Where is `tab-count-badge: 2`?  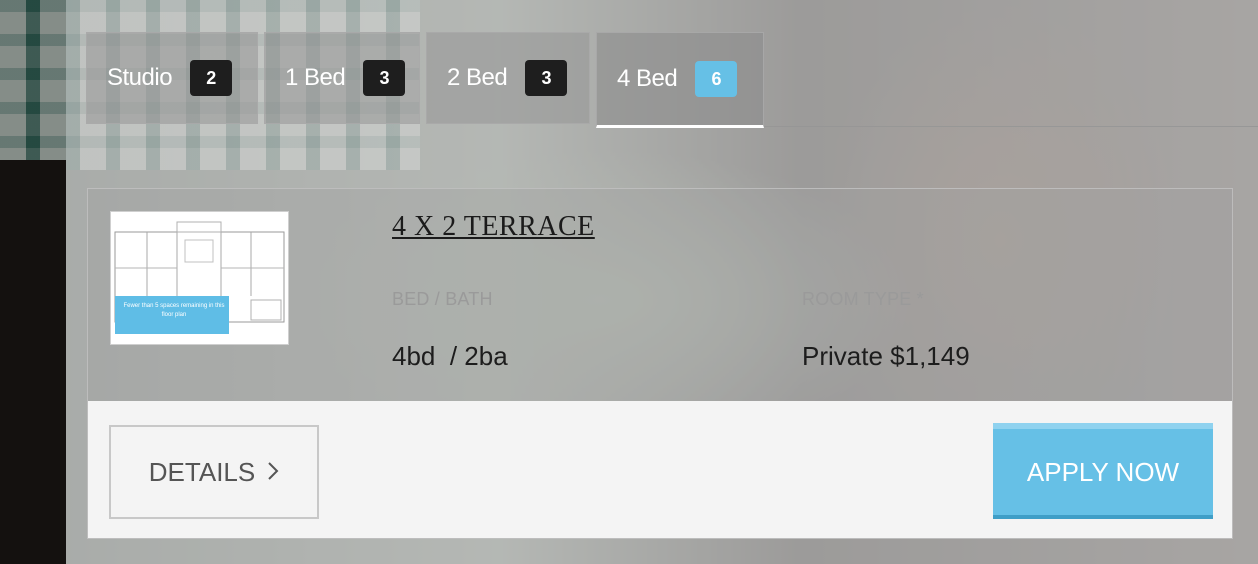
tab-count-badge: 2 is located at coordinates (211, 78).